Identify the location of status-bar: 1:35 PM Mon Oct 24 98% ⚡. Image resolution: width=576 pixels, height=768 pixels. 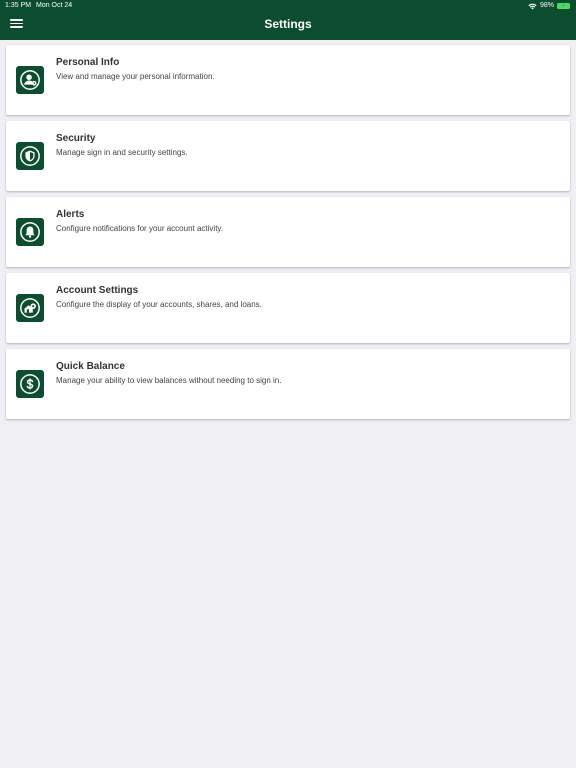
(288, 6).